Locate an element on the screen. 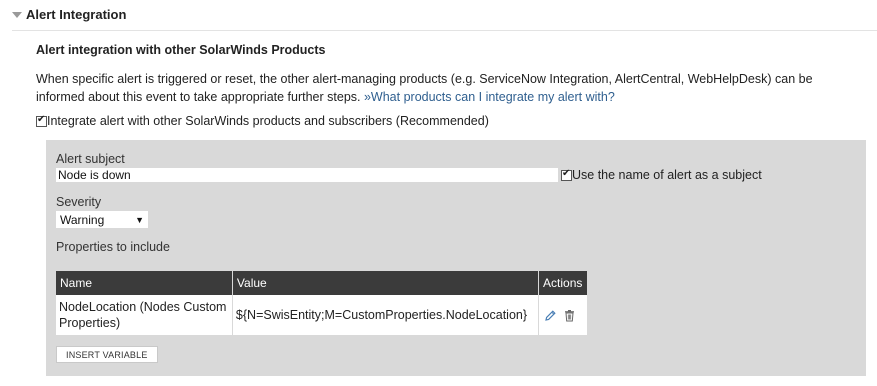 The width and height of the screenshot is (877, 386). table-header-row: Name Value Actions is located at coordinates (321, 283).